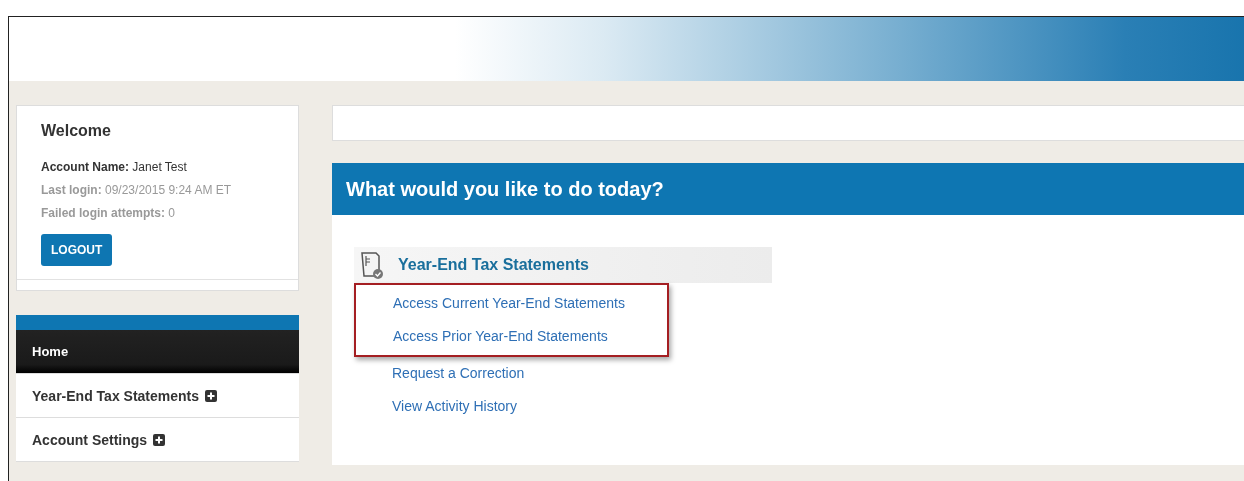 This screenshot has width=1244, height=481. Describe the element at coordinates (788, 189) in the screenshot. I see `banner-title: What would you like to do today?` at that location.